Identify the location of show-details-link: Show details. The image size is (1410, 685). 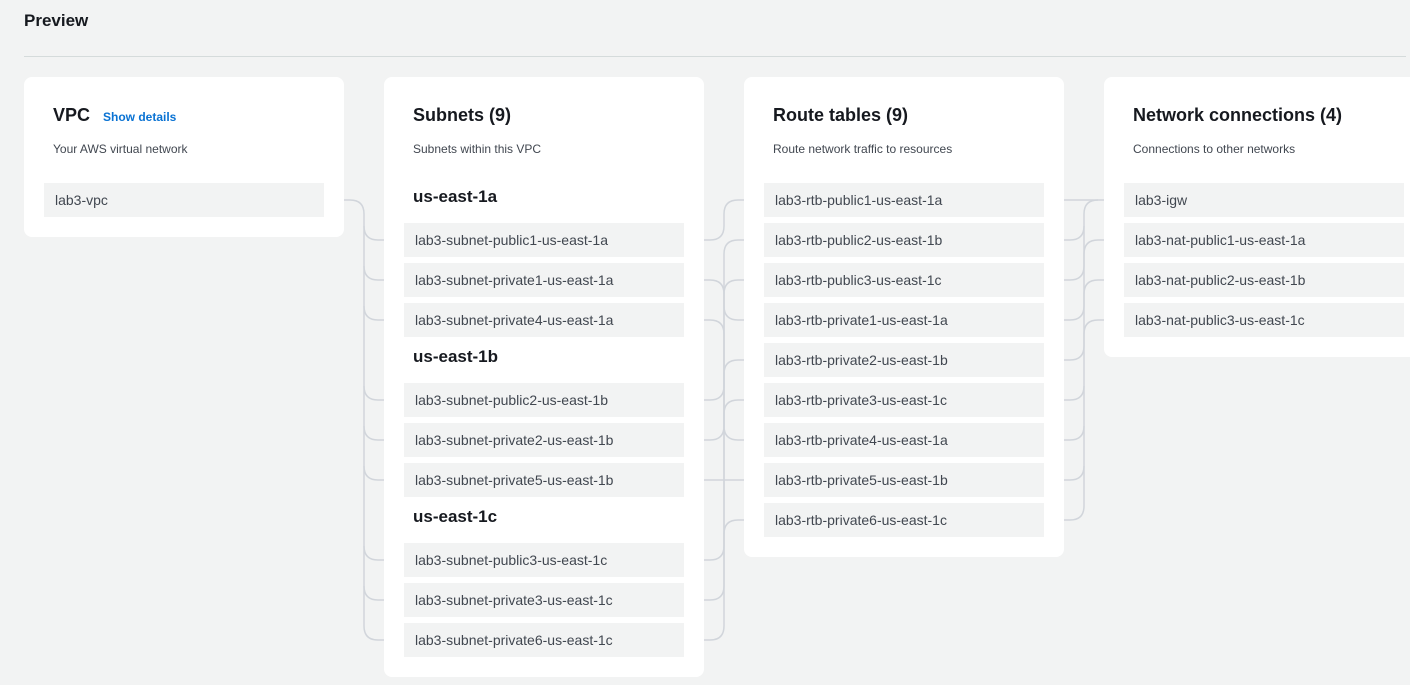
(139, 117).